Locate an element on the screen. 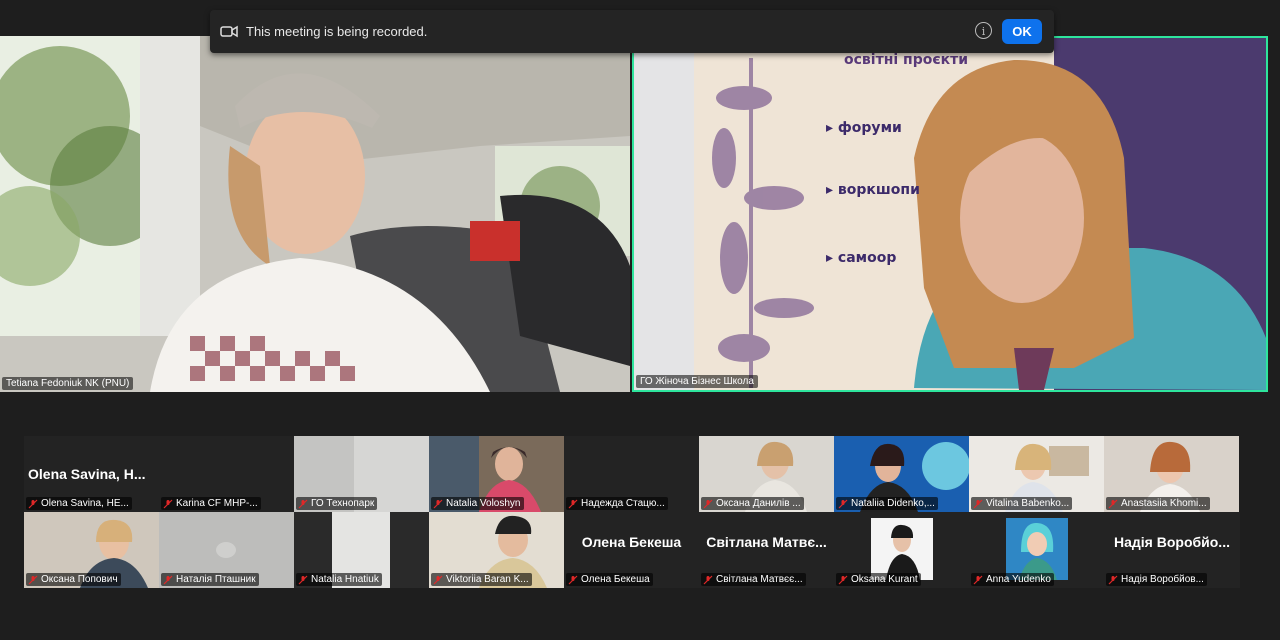  participant-name: ГО Технопарк is located at coordinates (337, 503).